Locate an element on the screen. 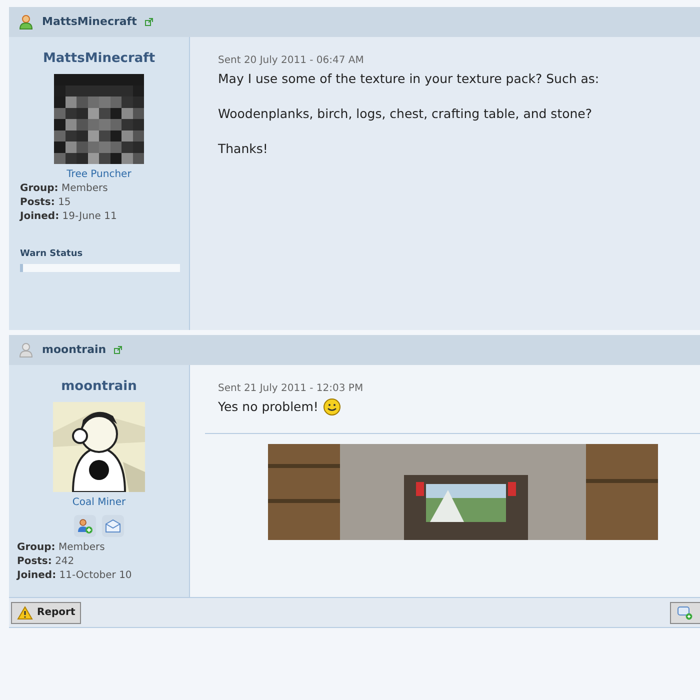 This screenshot has width=700, height=700. author-name: moontrain is located at coordinates (99, 387).